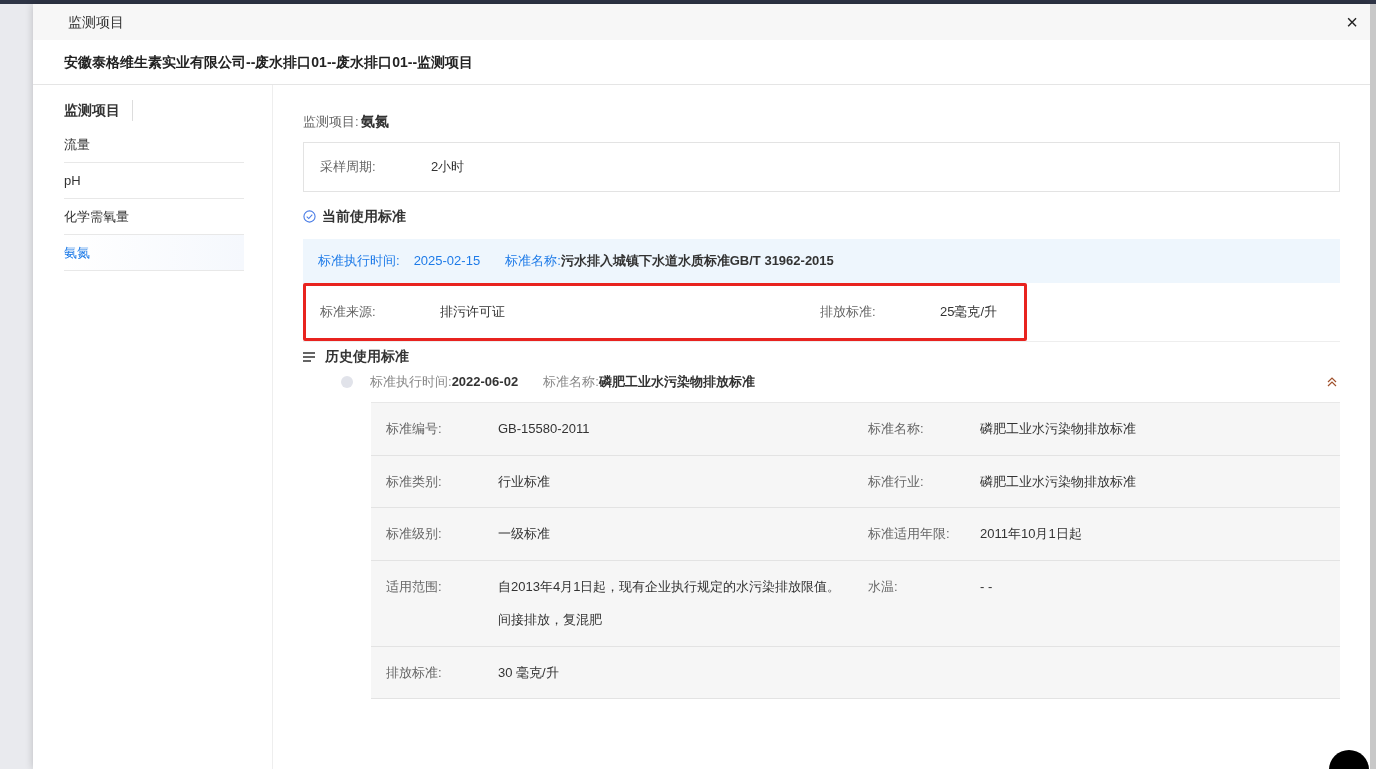  What do you see at coordinates (986, 586) in the screenshot?
I see `table-value: - -` at bounding box center [986, 586].